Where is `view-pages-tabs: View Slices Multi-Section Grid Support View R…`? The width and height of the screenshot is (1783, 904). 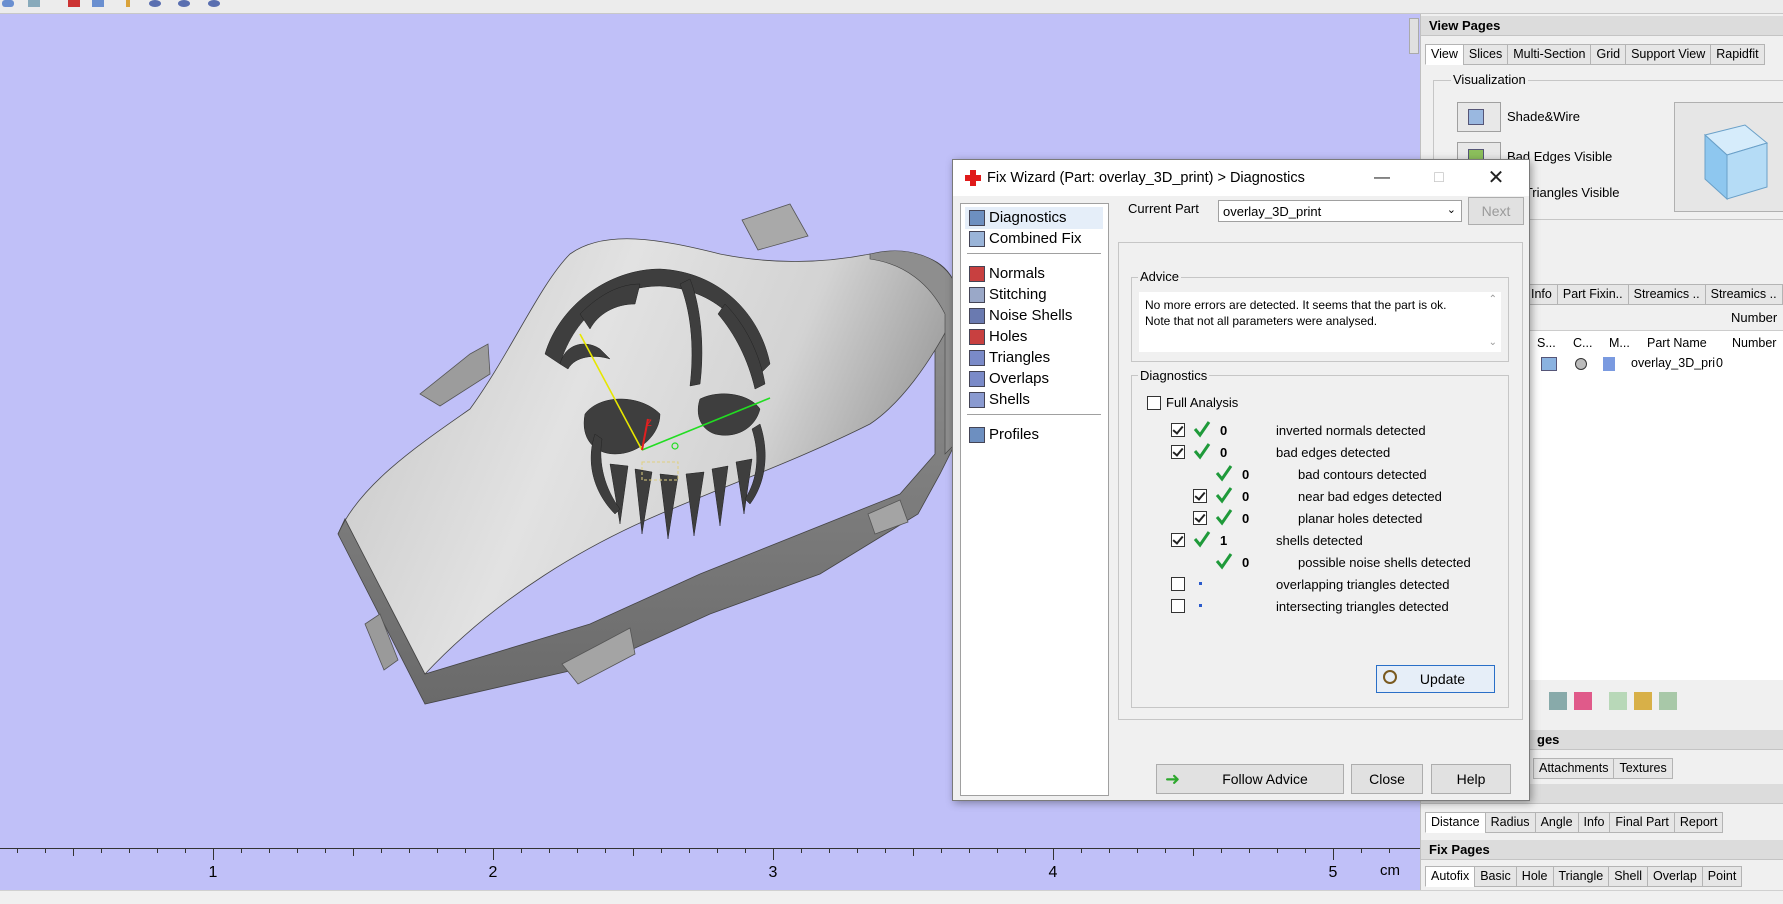
view-pages-tabs: View Slices Multi-Section Grid Support View R… is located at coordinates (1593, 55).